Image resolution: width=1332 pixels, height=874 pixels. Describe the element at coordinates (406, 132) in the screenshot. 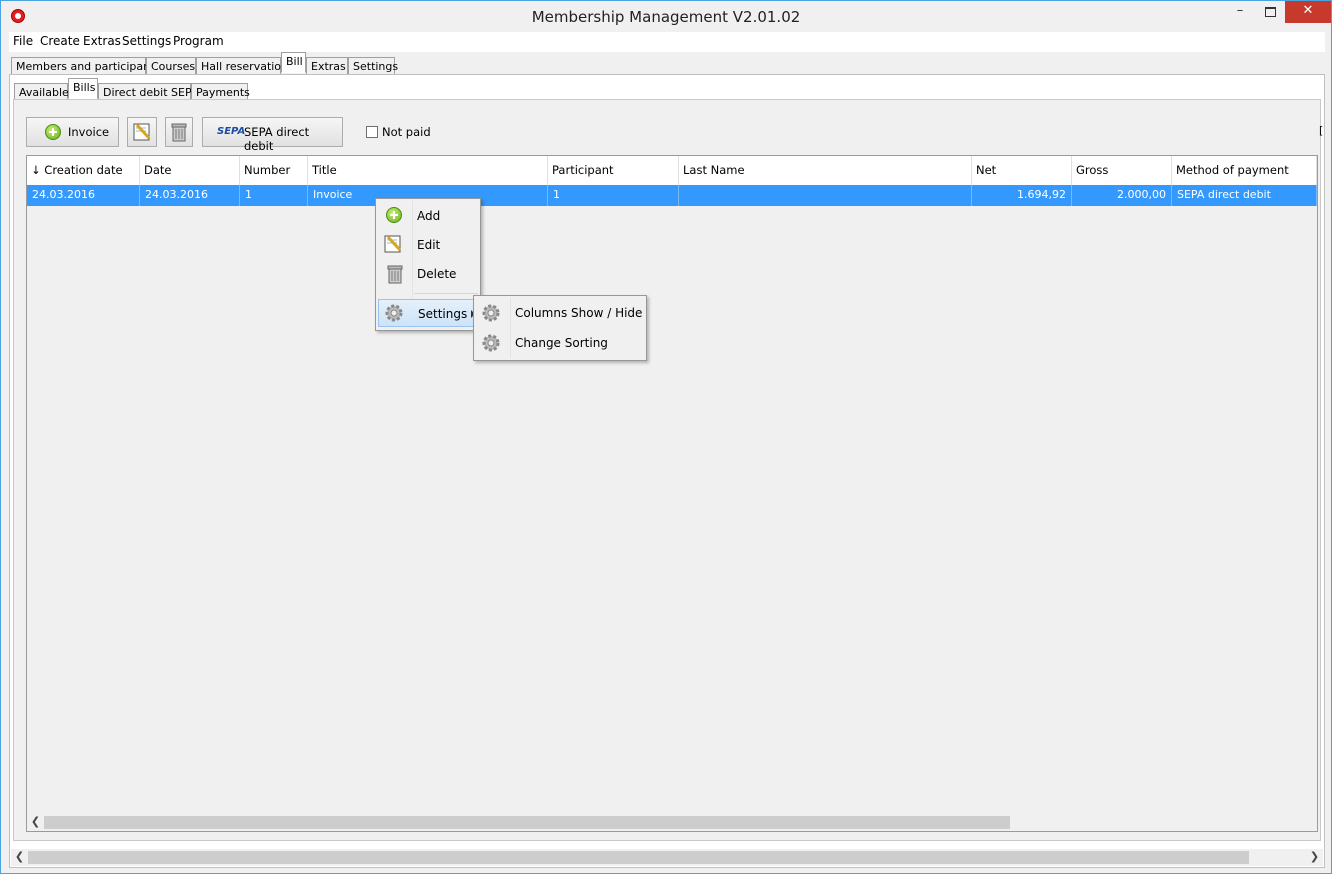

I see `not-paid-label: Not paid` at that location.